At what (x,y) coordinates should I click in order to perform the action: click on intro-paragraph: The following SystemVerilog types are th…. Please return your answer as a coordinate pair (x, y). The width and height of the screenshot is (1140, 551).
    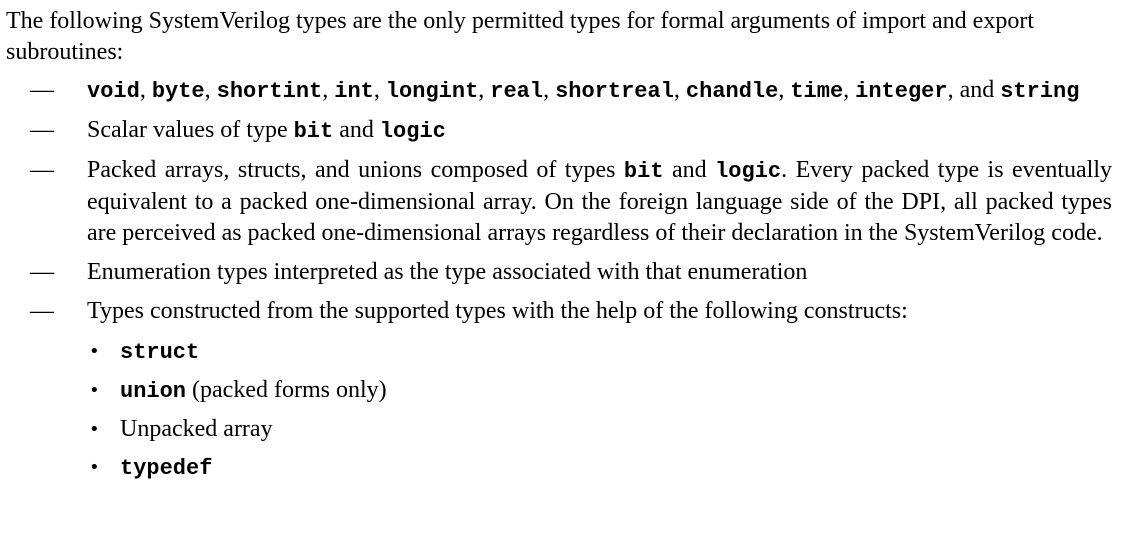
    Looking at the image, I should click on (520, 36).